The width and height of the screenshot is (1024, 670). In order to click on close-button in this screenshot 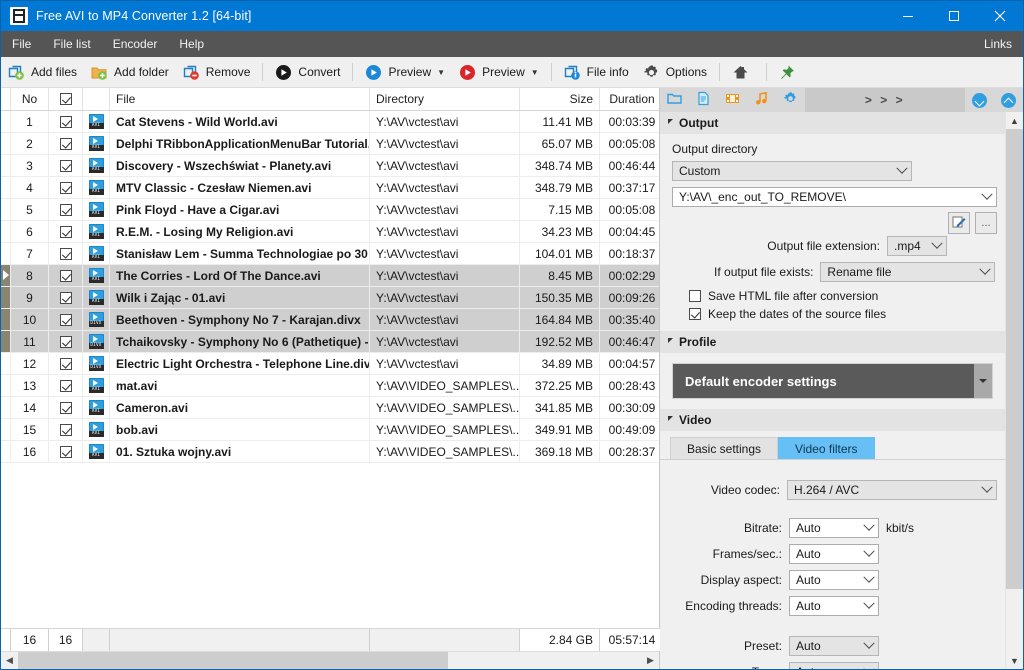, I will do `click(1000, 16)`.